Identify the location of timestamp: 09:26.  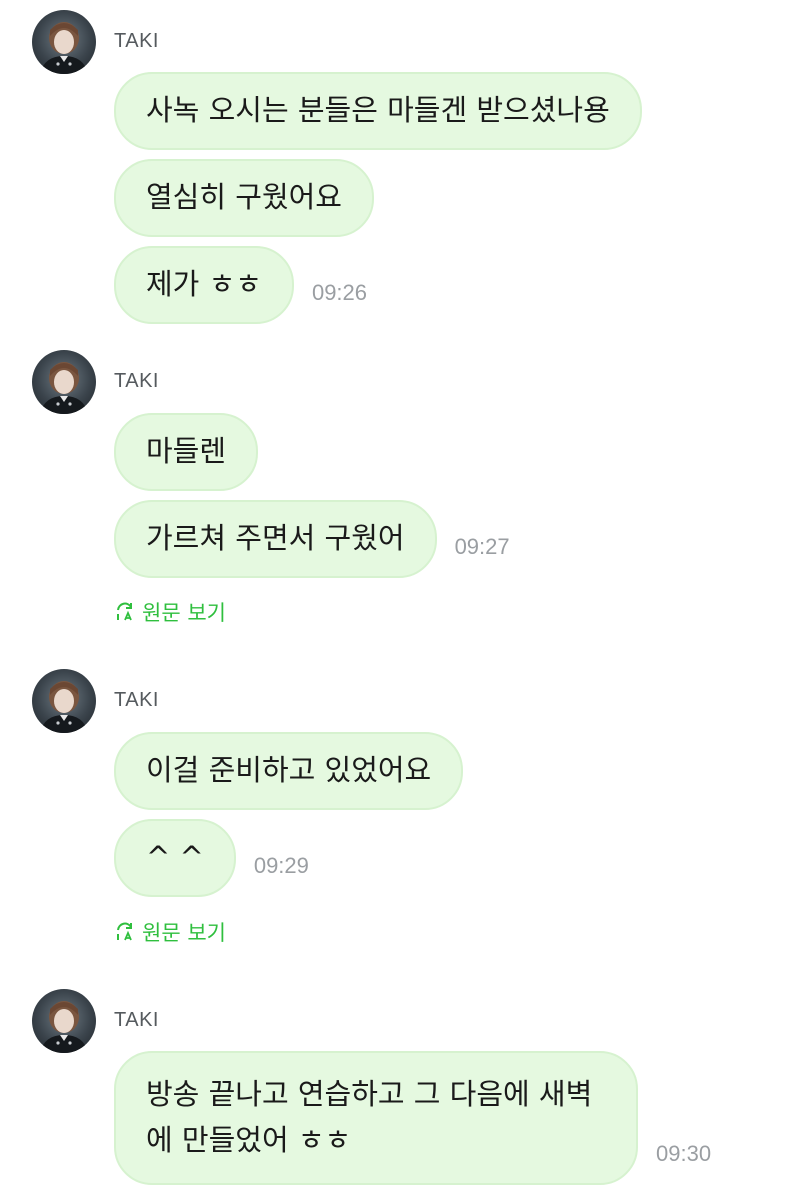
(339, 292).